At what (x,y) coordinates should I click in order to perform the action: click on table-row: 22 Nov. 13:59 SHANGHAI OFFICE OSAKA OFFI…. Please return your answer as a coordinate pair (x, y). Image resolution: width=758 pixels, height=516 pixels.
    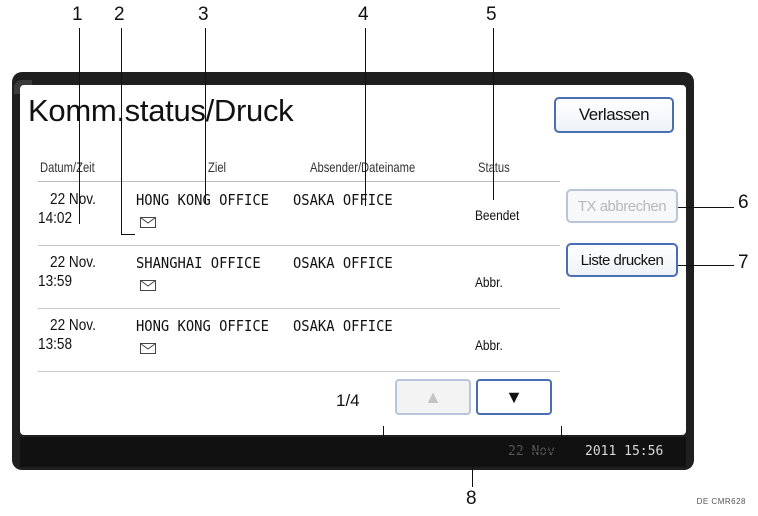
    Looking at the image, I should click on (299, 277).